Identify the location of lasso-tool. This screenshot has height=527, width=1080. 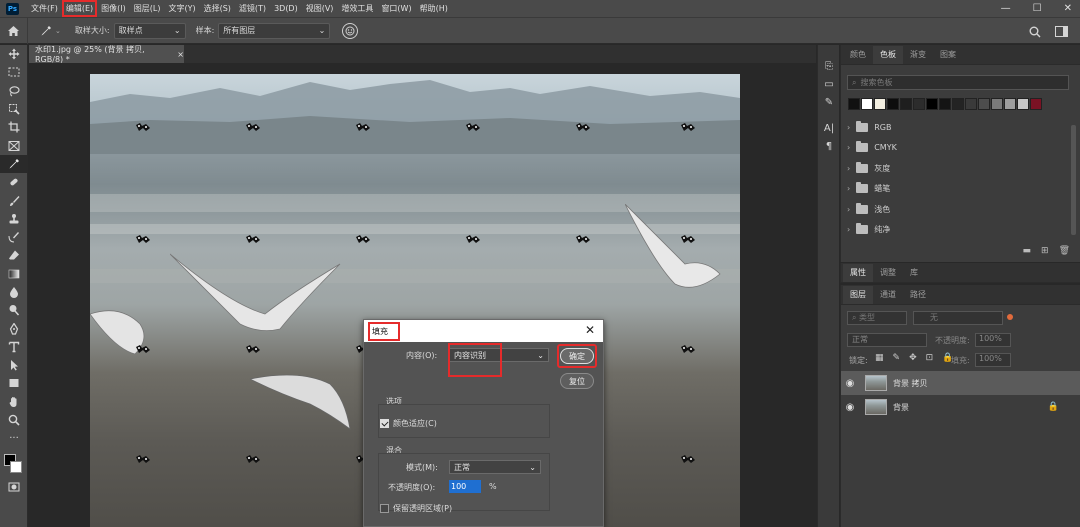
(14, 91).